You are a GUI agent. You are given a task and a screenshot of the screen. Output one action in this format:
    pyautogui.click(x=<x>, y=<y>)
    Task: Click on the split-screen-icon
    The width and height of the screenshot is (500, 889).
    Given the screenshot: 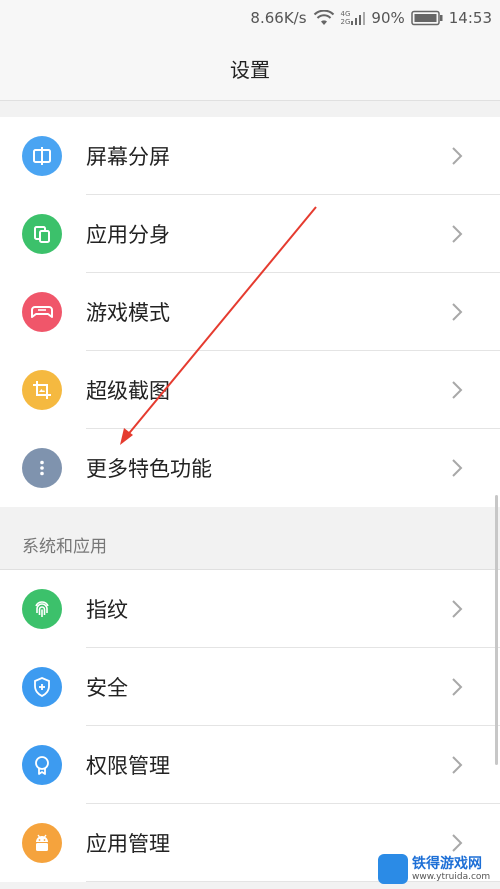 What is the action you would take?
    pyautogui.click(x=42, y=156)
    